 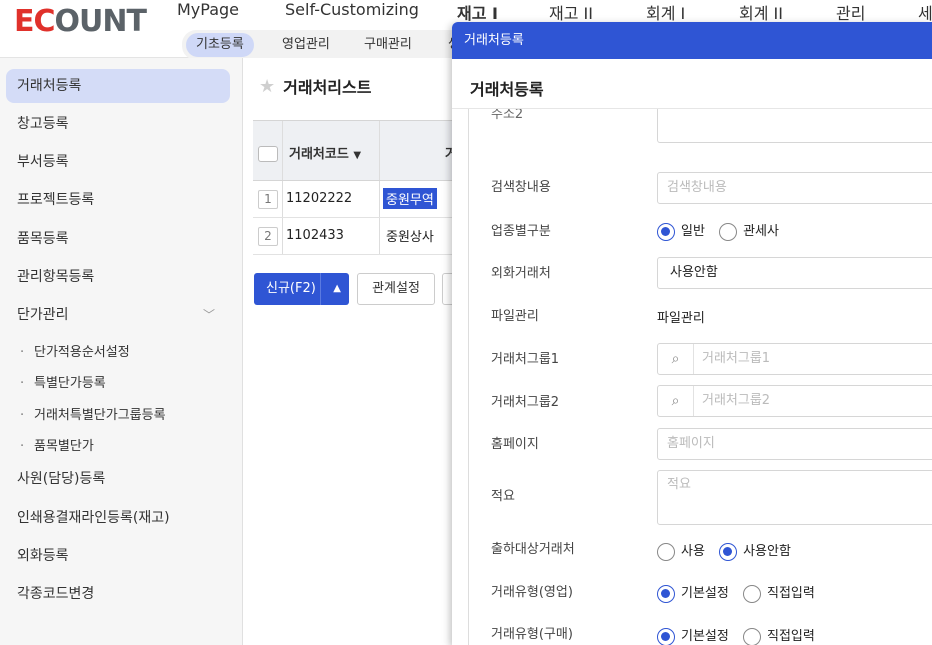 I want to click on subnav-sales-management: 영업관리, so click(x=306, y=45).